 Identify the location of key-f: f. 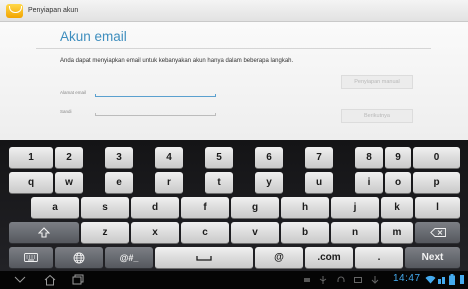
(205, 208).